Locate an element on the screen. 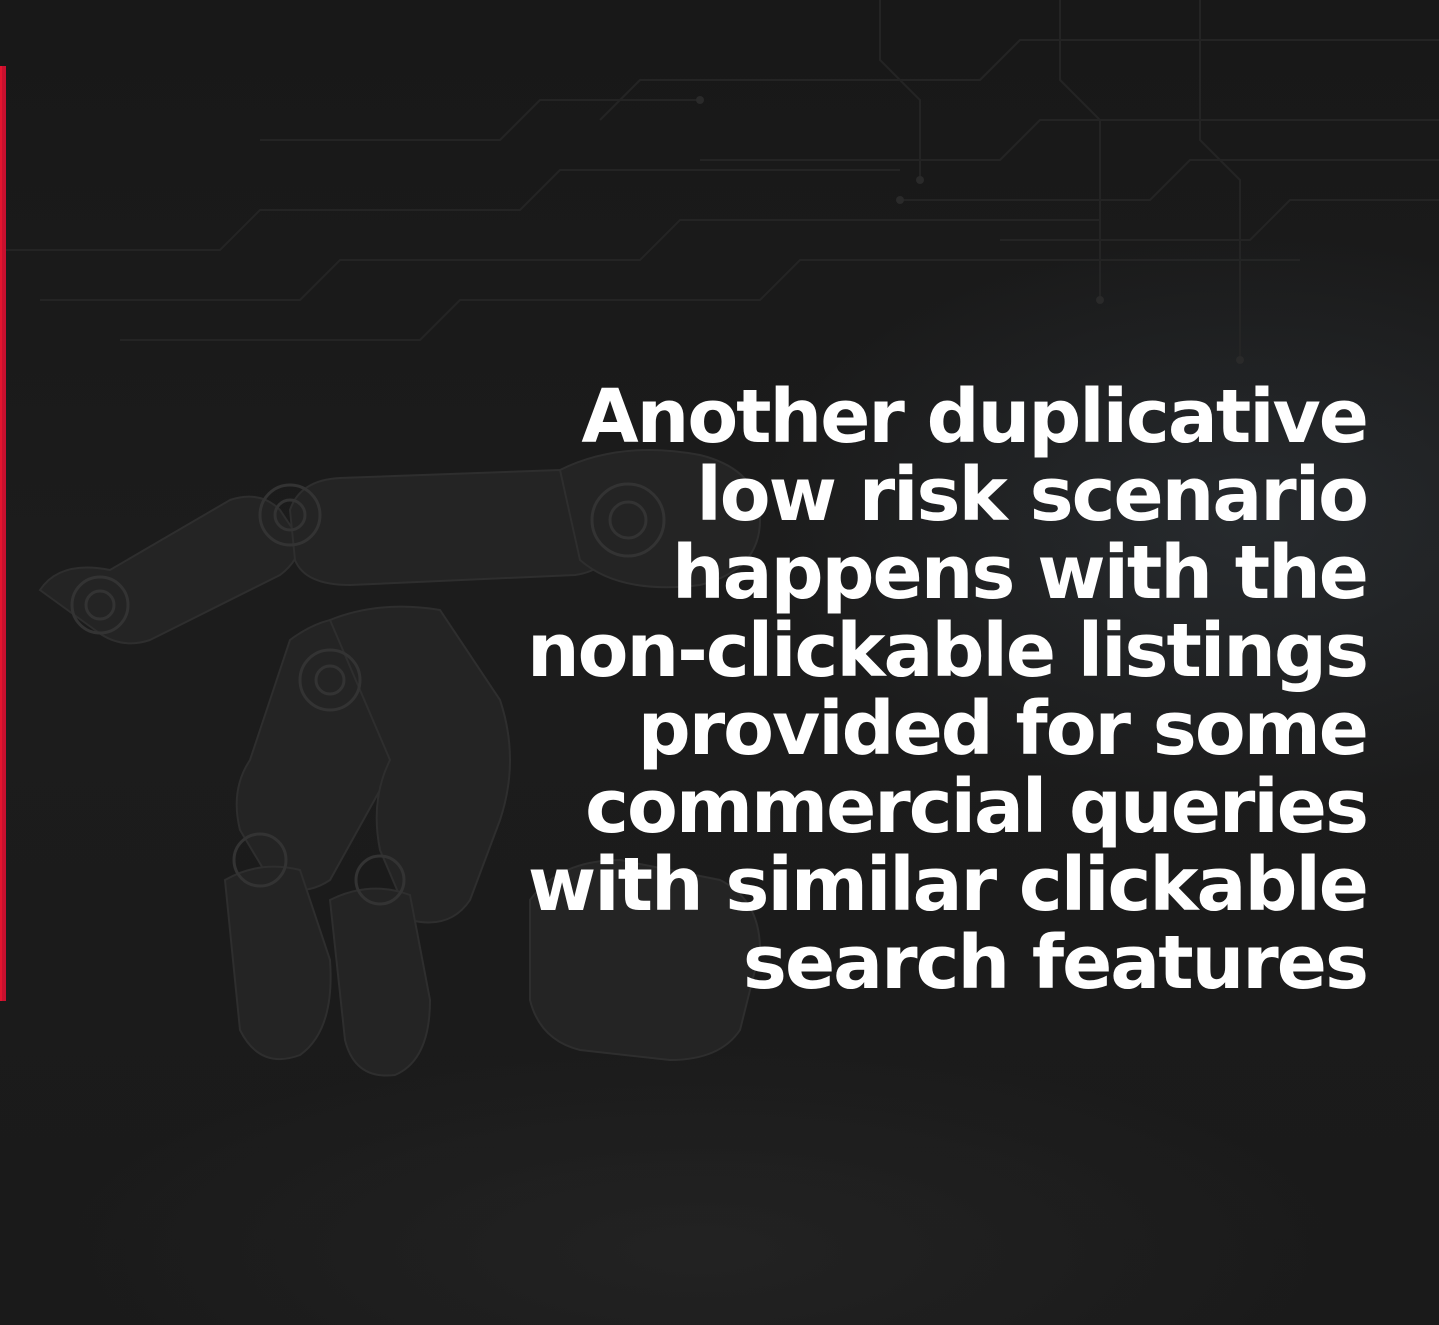 This screenshot has width=1439, height=1325. headline-line: happens with the is located at coordinates (1020, 573).